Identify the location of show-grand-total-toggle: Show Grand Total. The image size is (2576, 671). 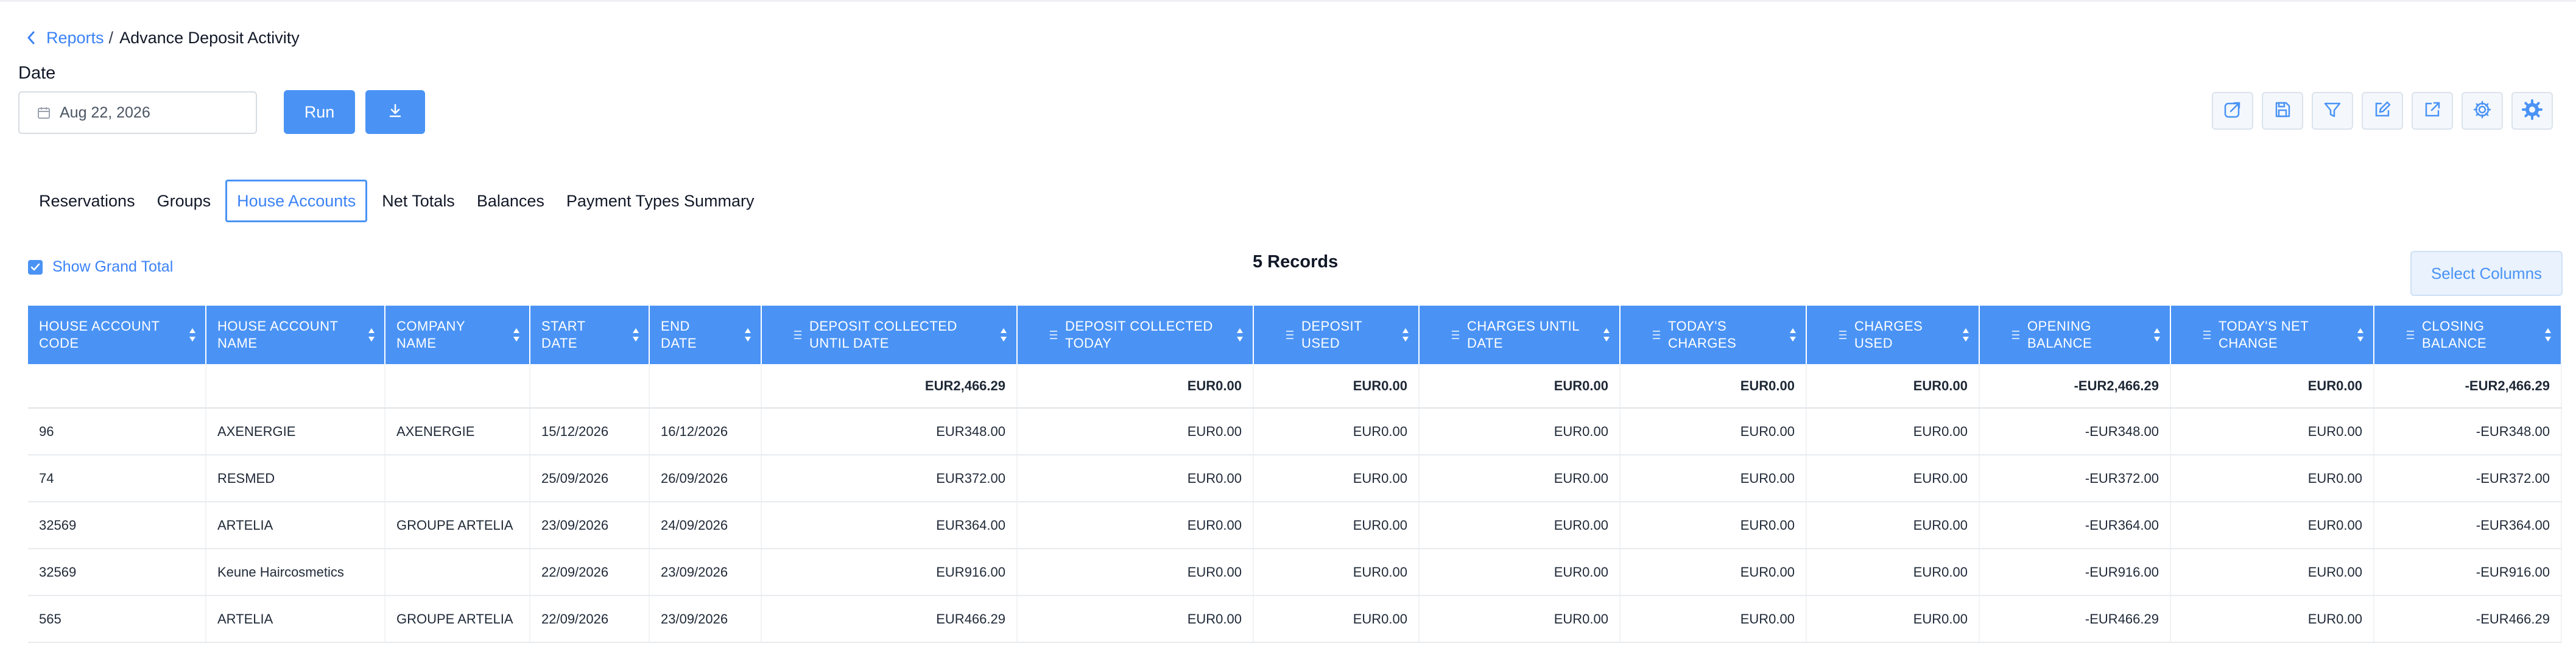
(100, 267).